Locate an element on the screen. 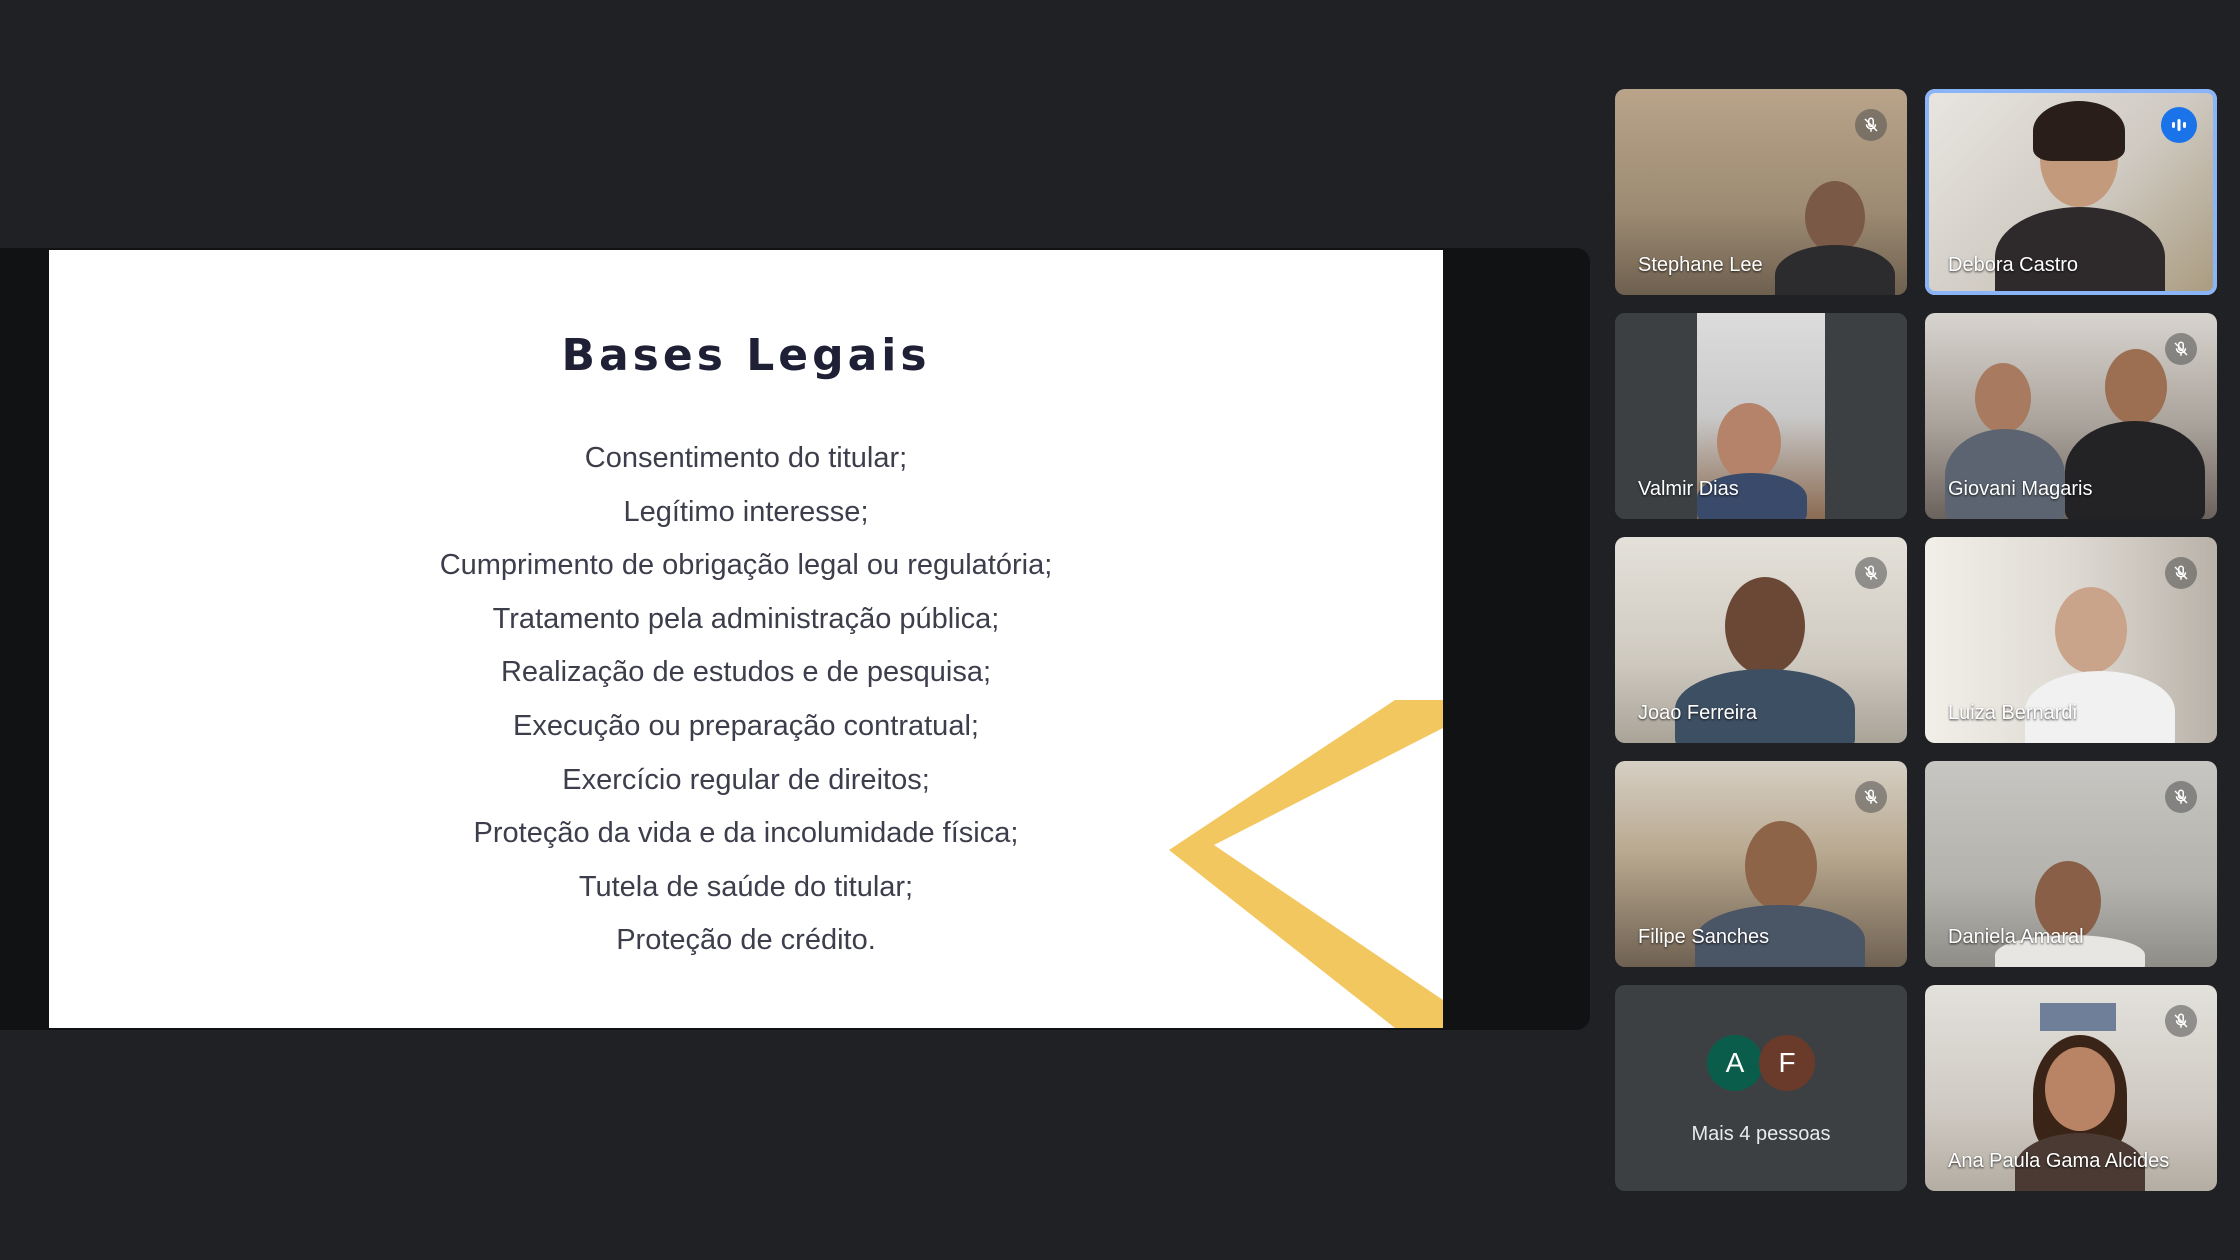 This screenshot has height=1260, width=2240. participant-name: Giovani Magaris is located at coordinates (2020, 489).